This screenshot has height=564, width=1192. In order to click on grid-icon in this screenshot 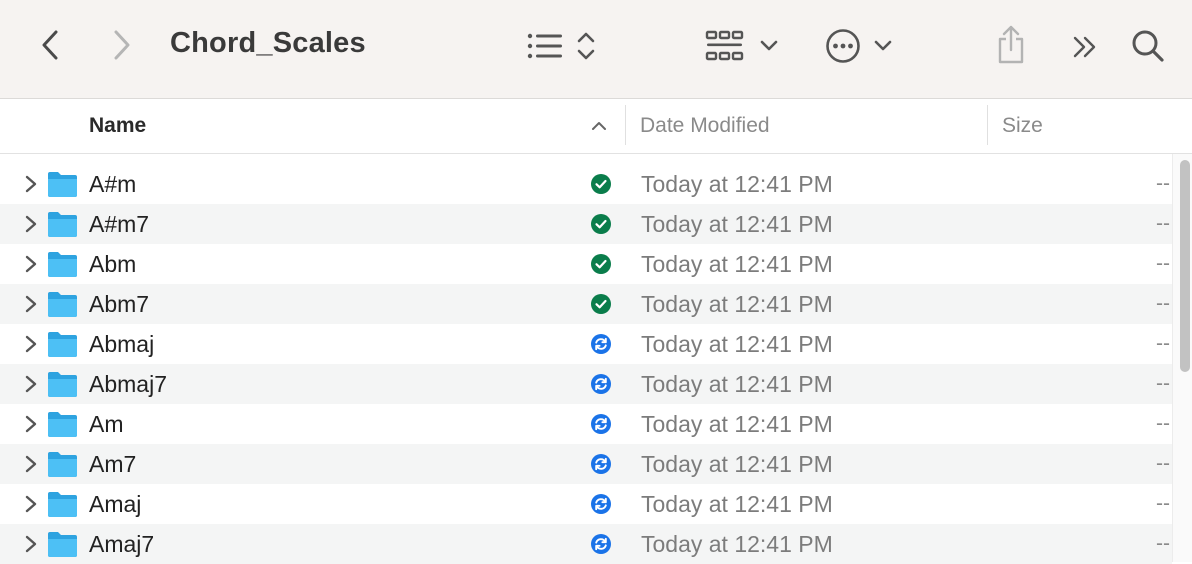, I will do `click(724, 45)`.